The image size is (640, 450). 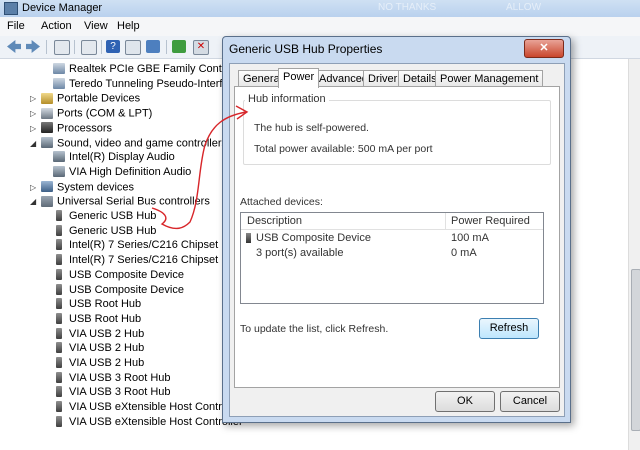 What do you see at coordinates (635, 350) in the screenshot?
I see `scrollbar-thumb` at bounding box center [635, 350].